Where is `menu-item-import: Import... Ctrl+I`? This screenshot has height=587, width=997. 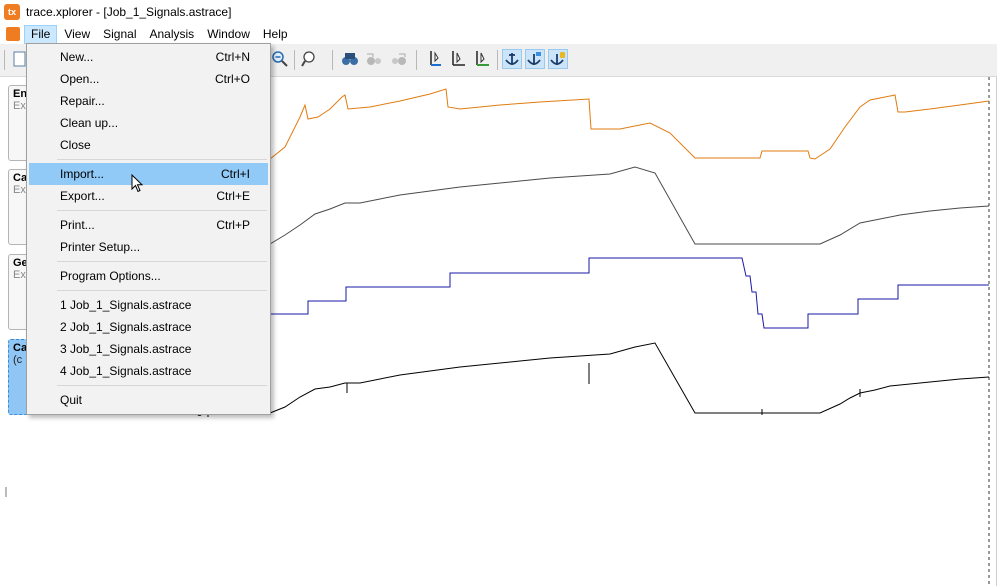 menu-item-import: Import... Ctrl+I is located at coordinates (148, 174).